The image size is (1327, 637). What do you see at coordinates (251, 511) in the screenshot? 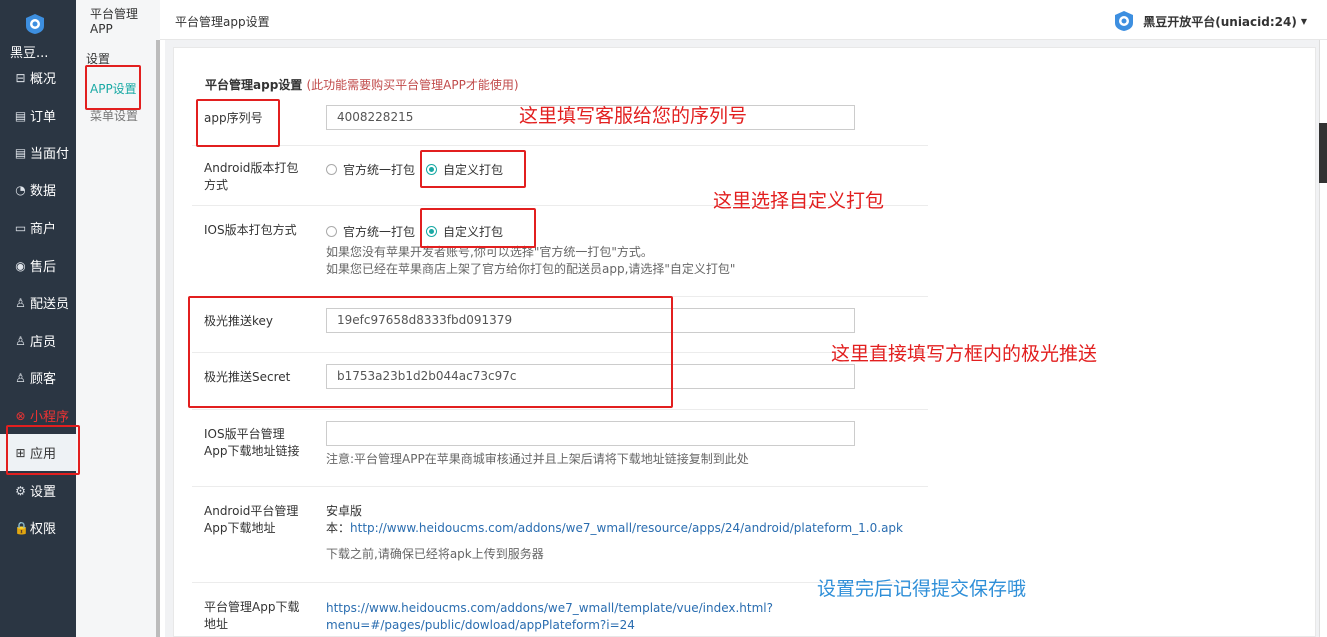
I see `android-download-label-line1: Android平台管理` at bounding box center [251, 511].